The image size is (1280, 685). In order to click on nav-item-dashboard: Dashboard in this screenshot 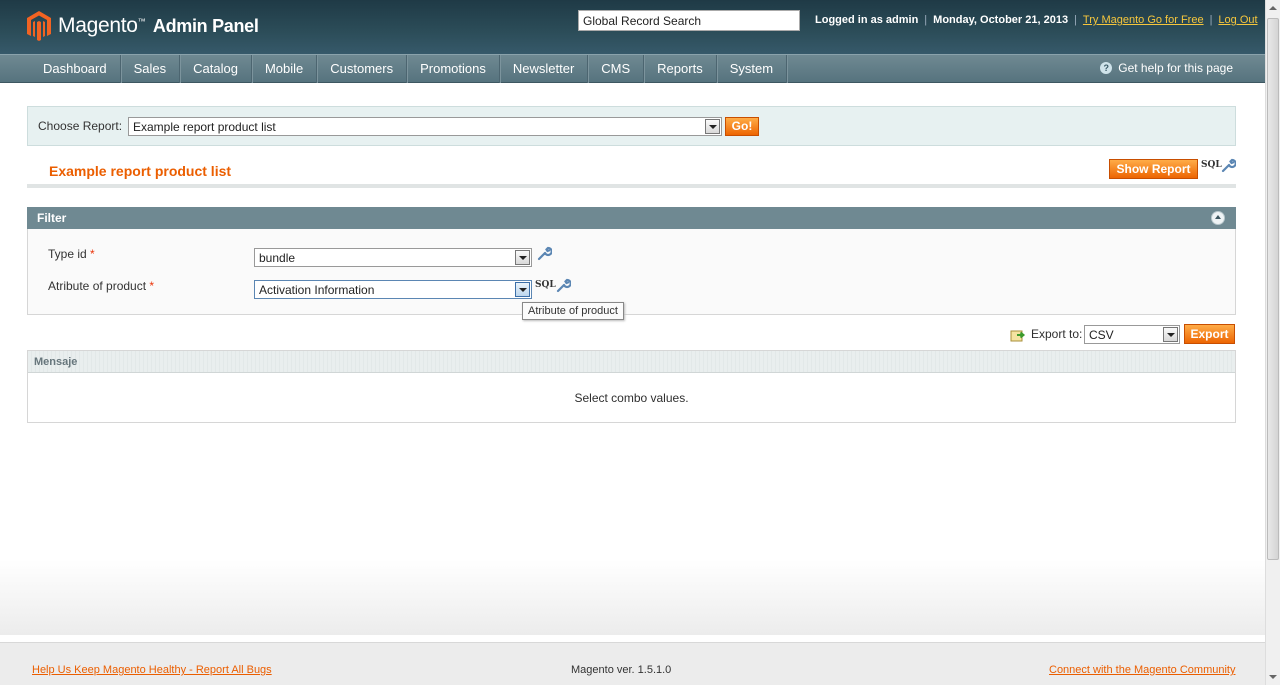, I will do `click(75, 69)`.